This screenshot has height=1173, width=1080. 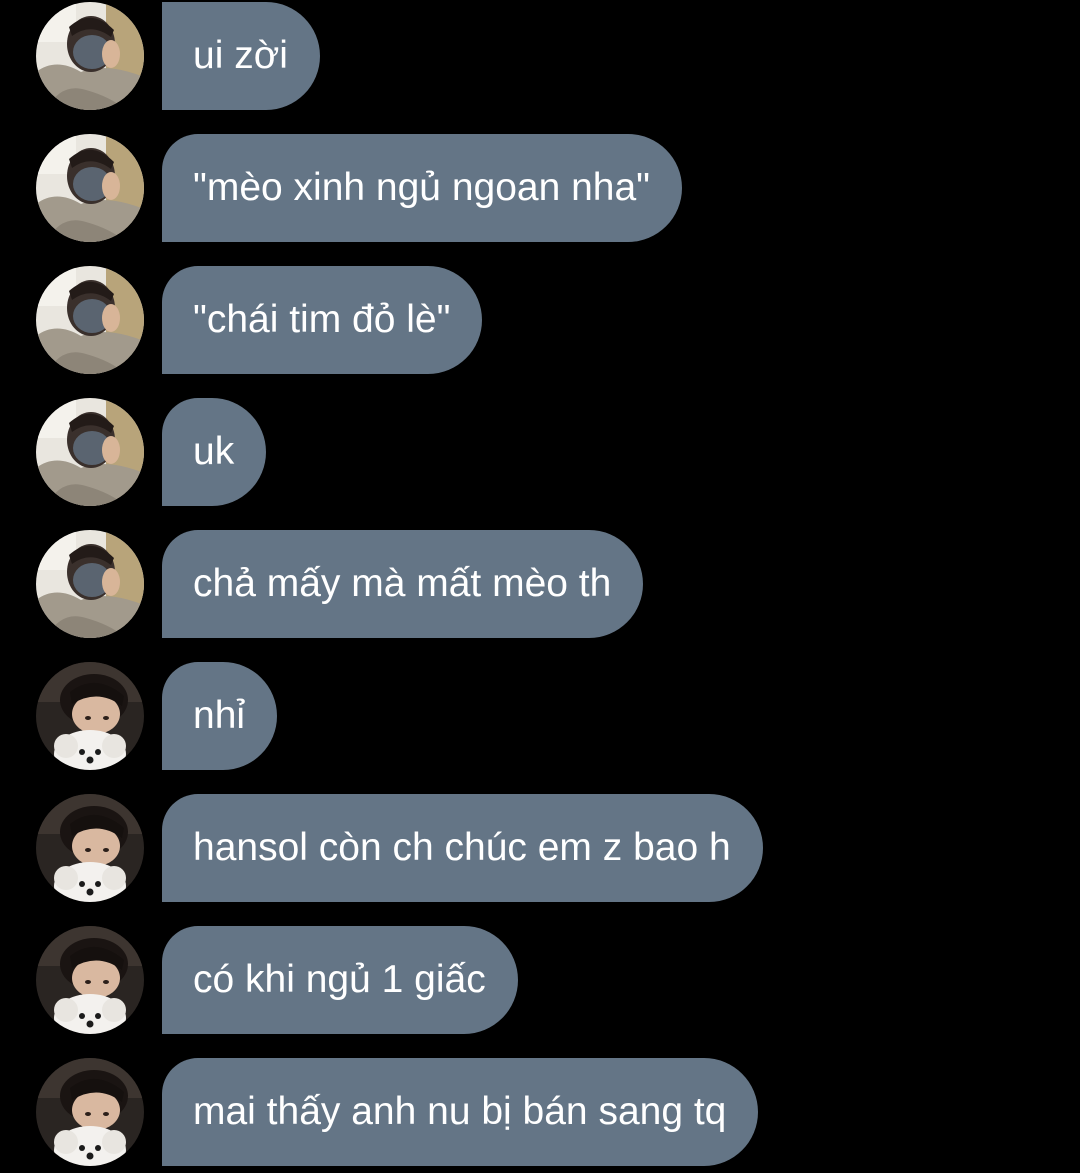 I want to click on message-row: chả mấy mà mất mèo th, so click(x=540, y=583).